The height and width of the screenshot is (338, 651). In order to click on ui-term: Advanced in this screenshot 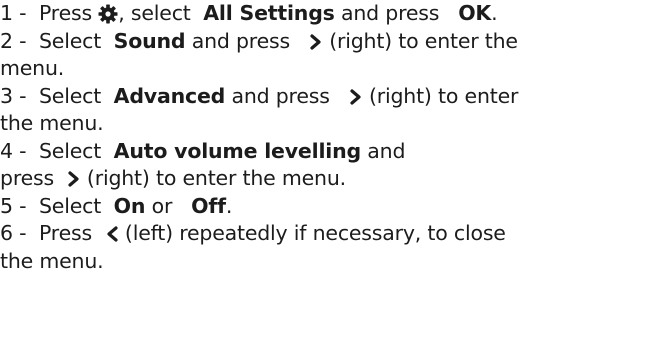, I will do `click(169, 95)`.